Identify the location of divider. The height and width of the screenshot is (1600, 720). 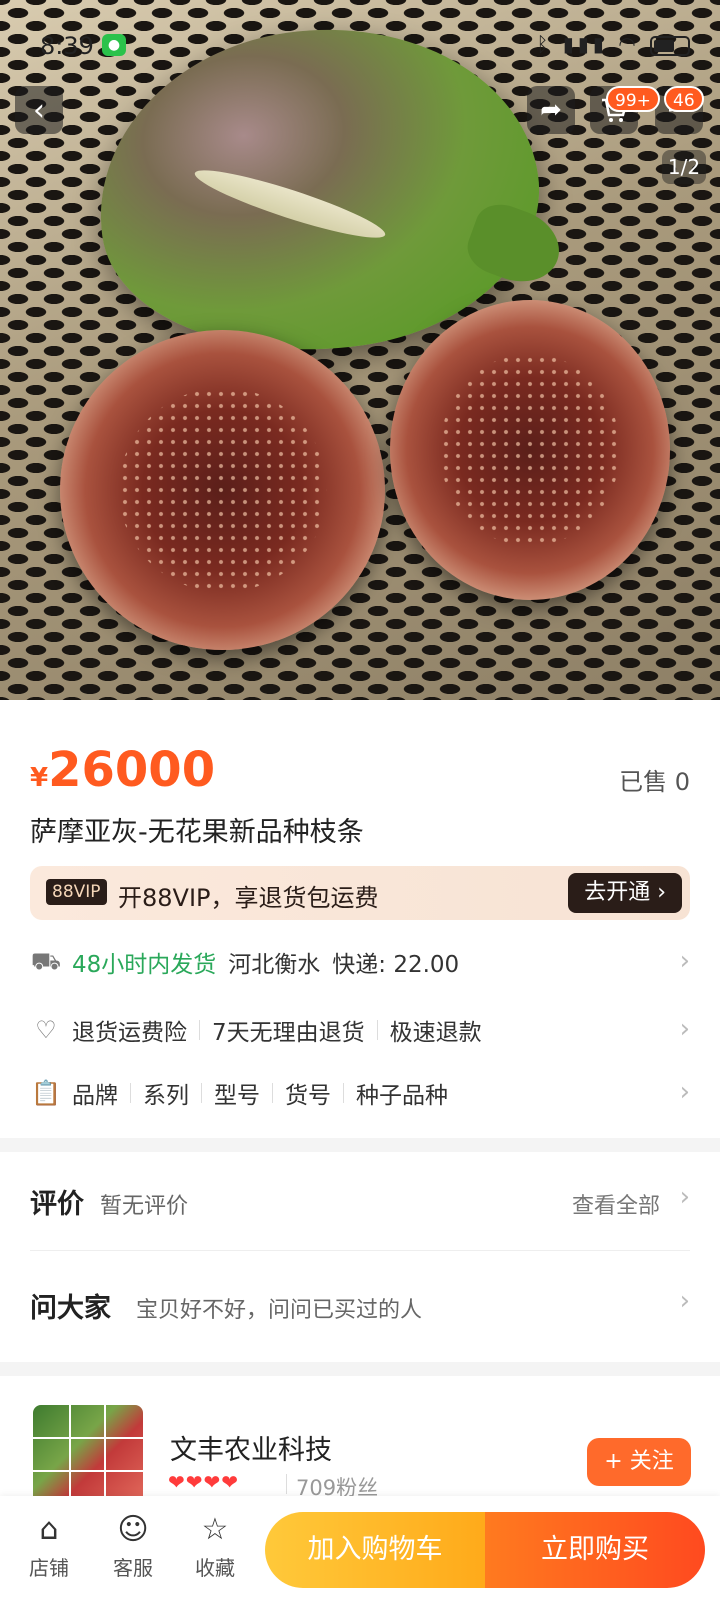
(360, 1250).